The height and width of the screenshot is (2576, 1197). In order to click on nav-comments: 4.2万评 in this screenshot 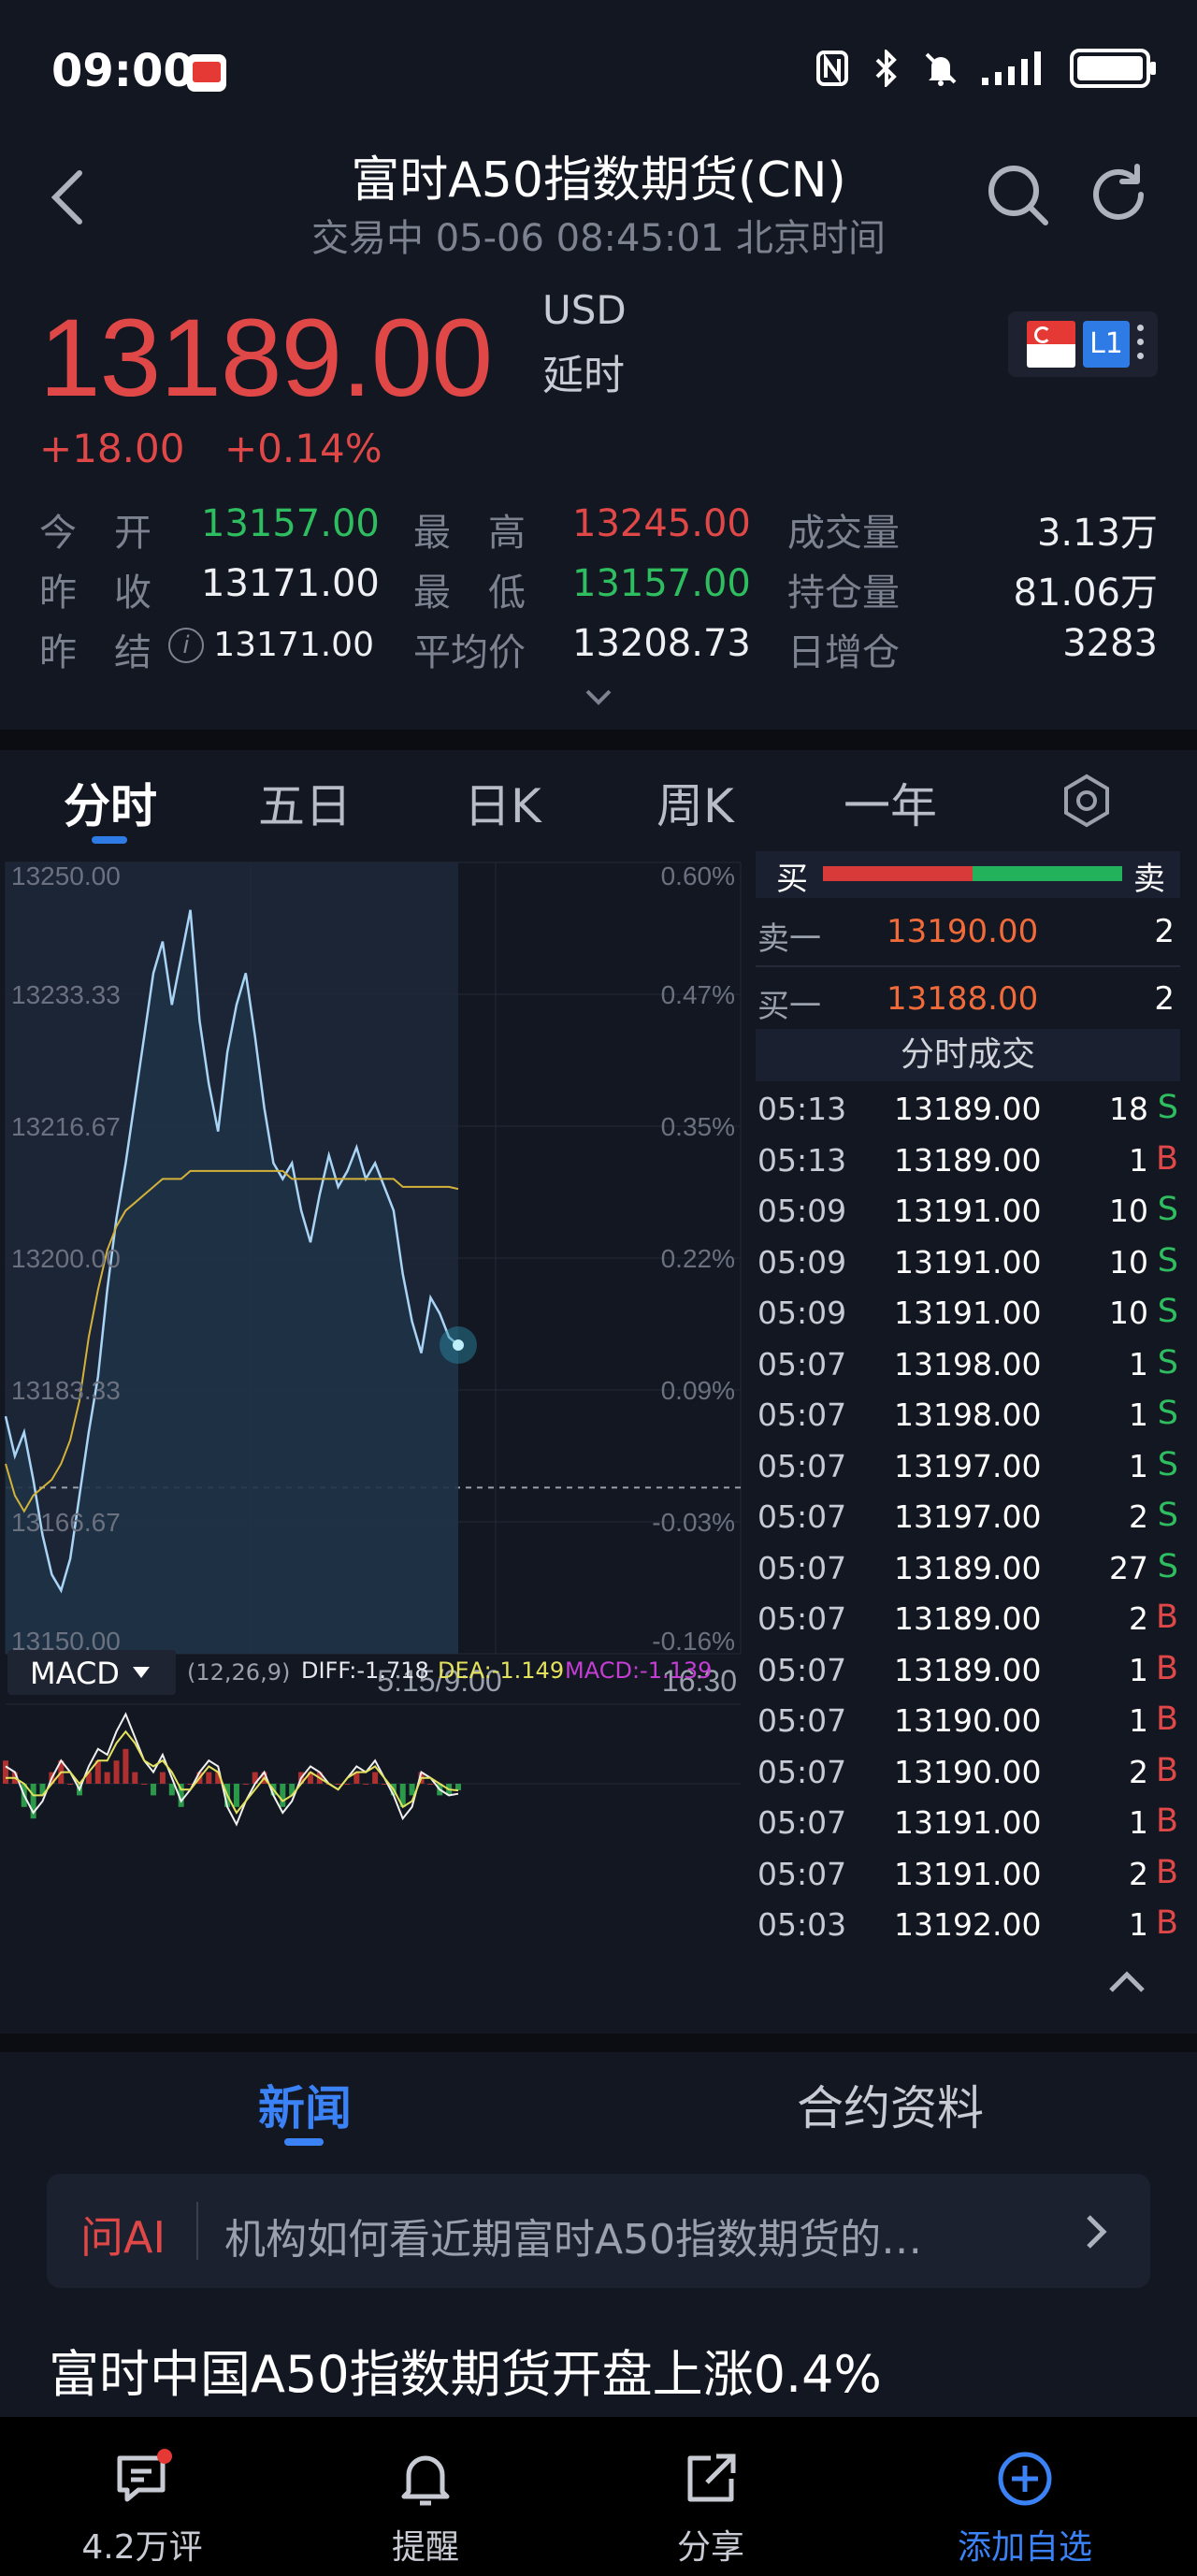, I will do `click(142, 2501)`.